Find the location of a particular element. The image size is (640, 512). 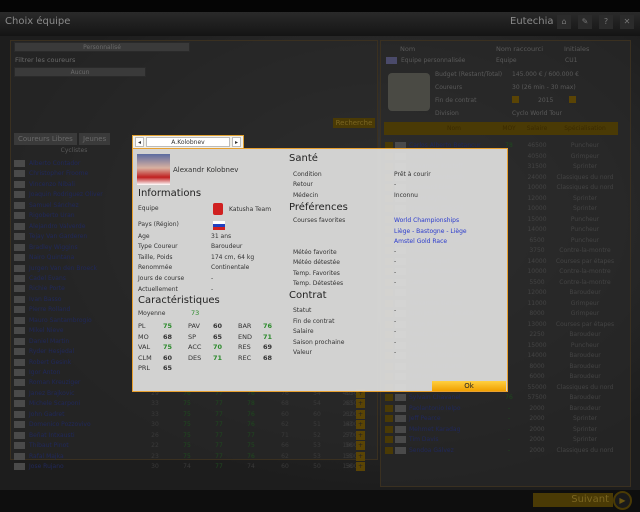

list-item: Rafal Majka 23 75 77 76 62 53 55 13000 + is located at coordinates (194, 456).